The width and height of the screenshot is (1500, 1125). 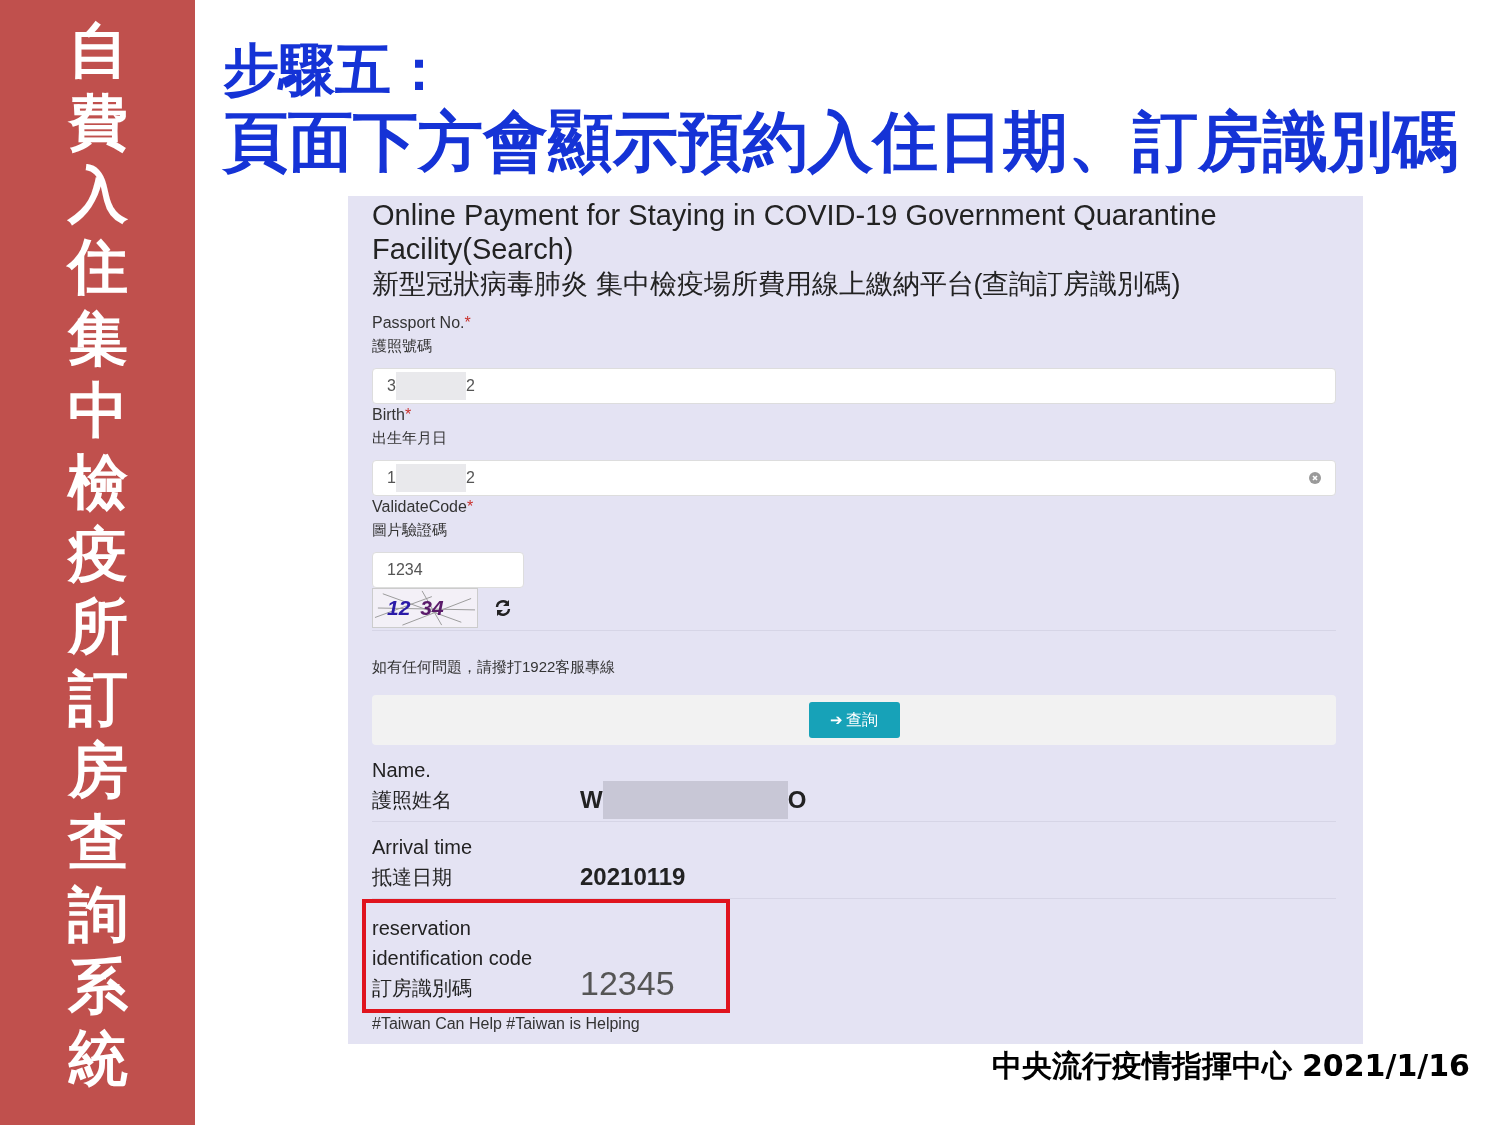 I want to click on field-label: Passport No.*, so click(x=421, y=323).